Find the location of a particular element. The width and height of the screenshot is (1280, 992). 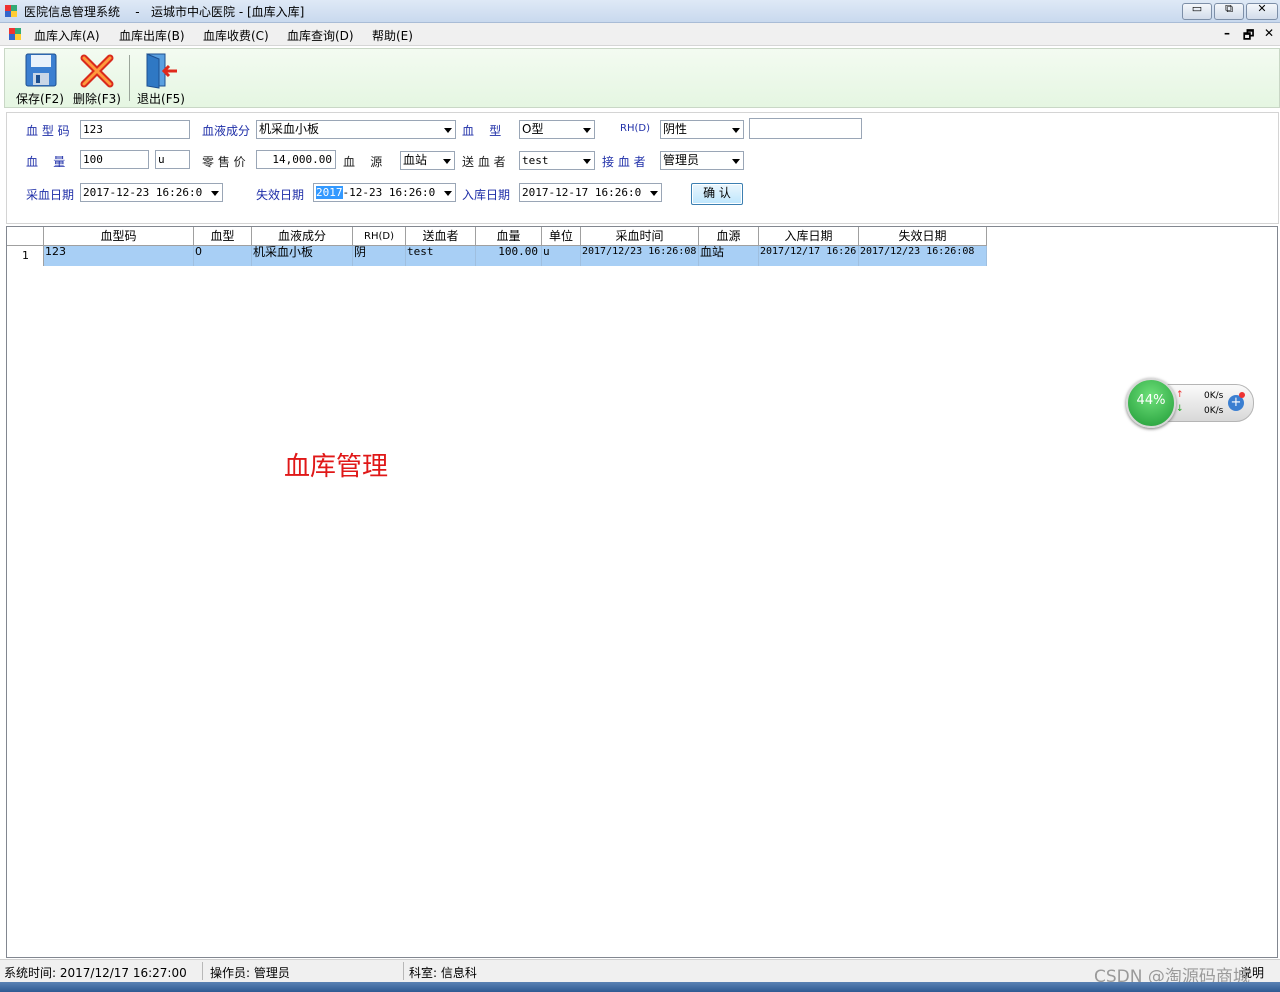

expire-date-selected: 2017 is located at coordinates (329, 192).